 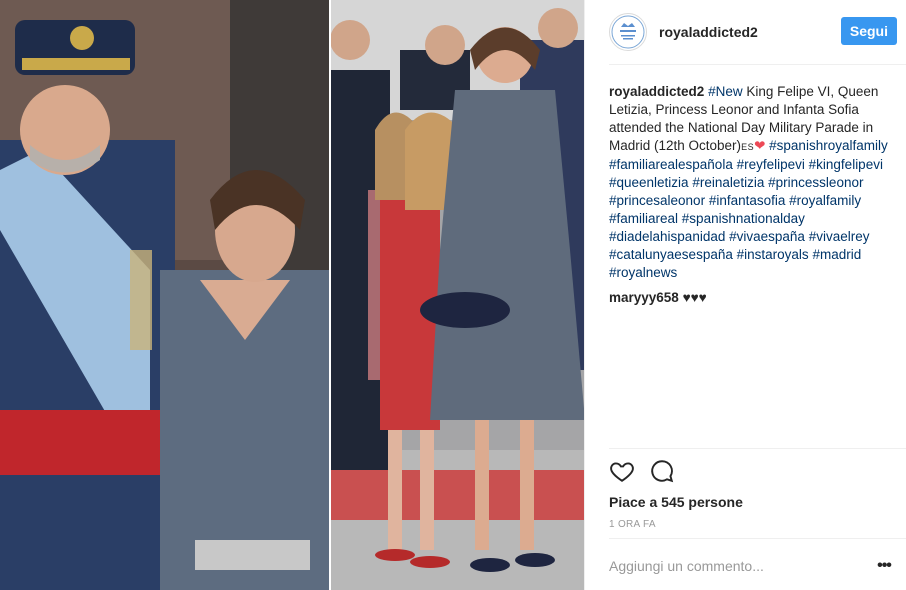 I want to click on avatar, so click(x=628, y=32).